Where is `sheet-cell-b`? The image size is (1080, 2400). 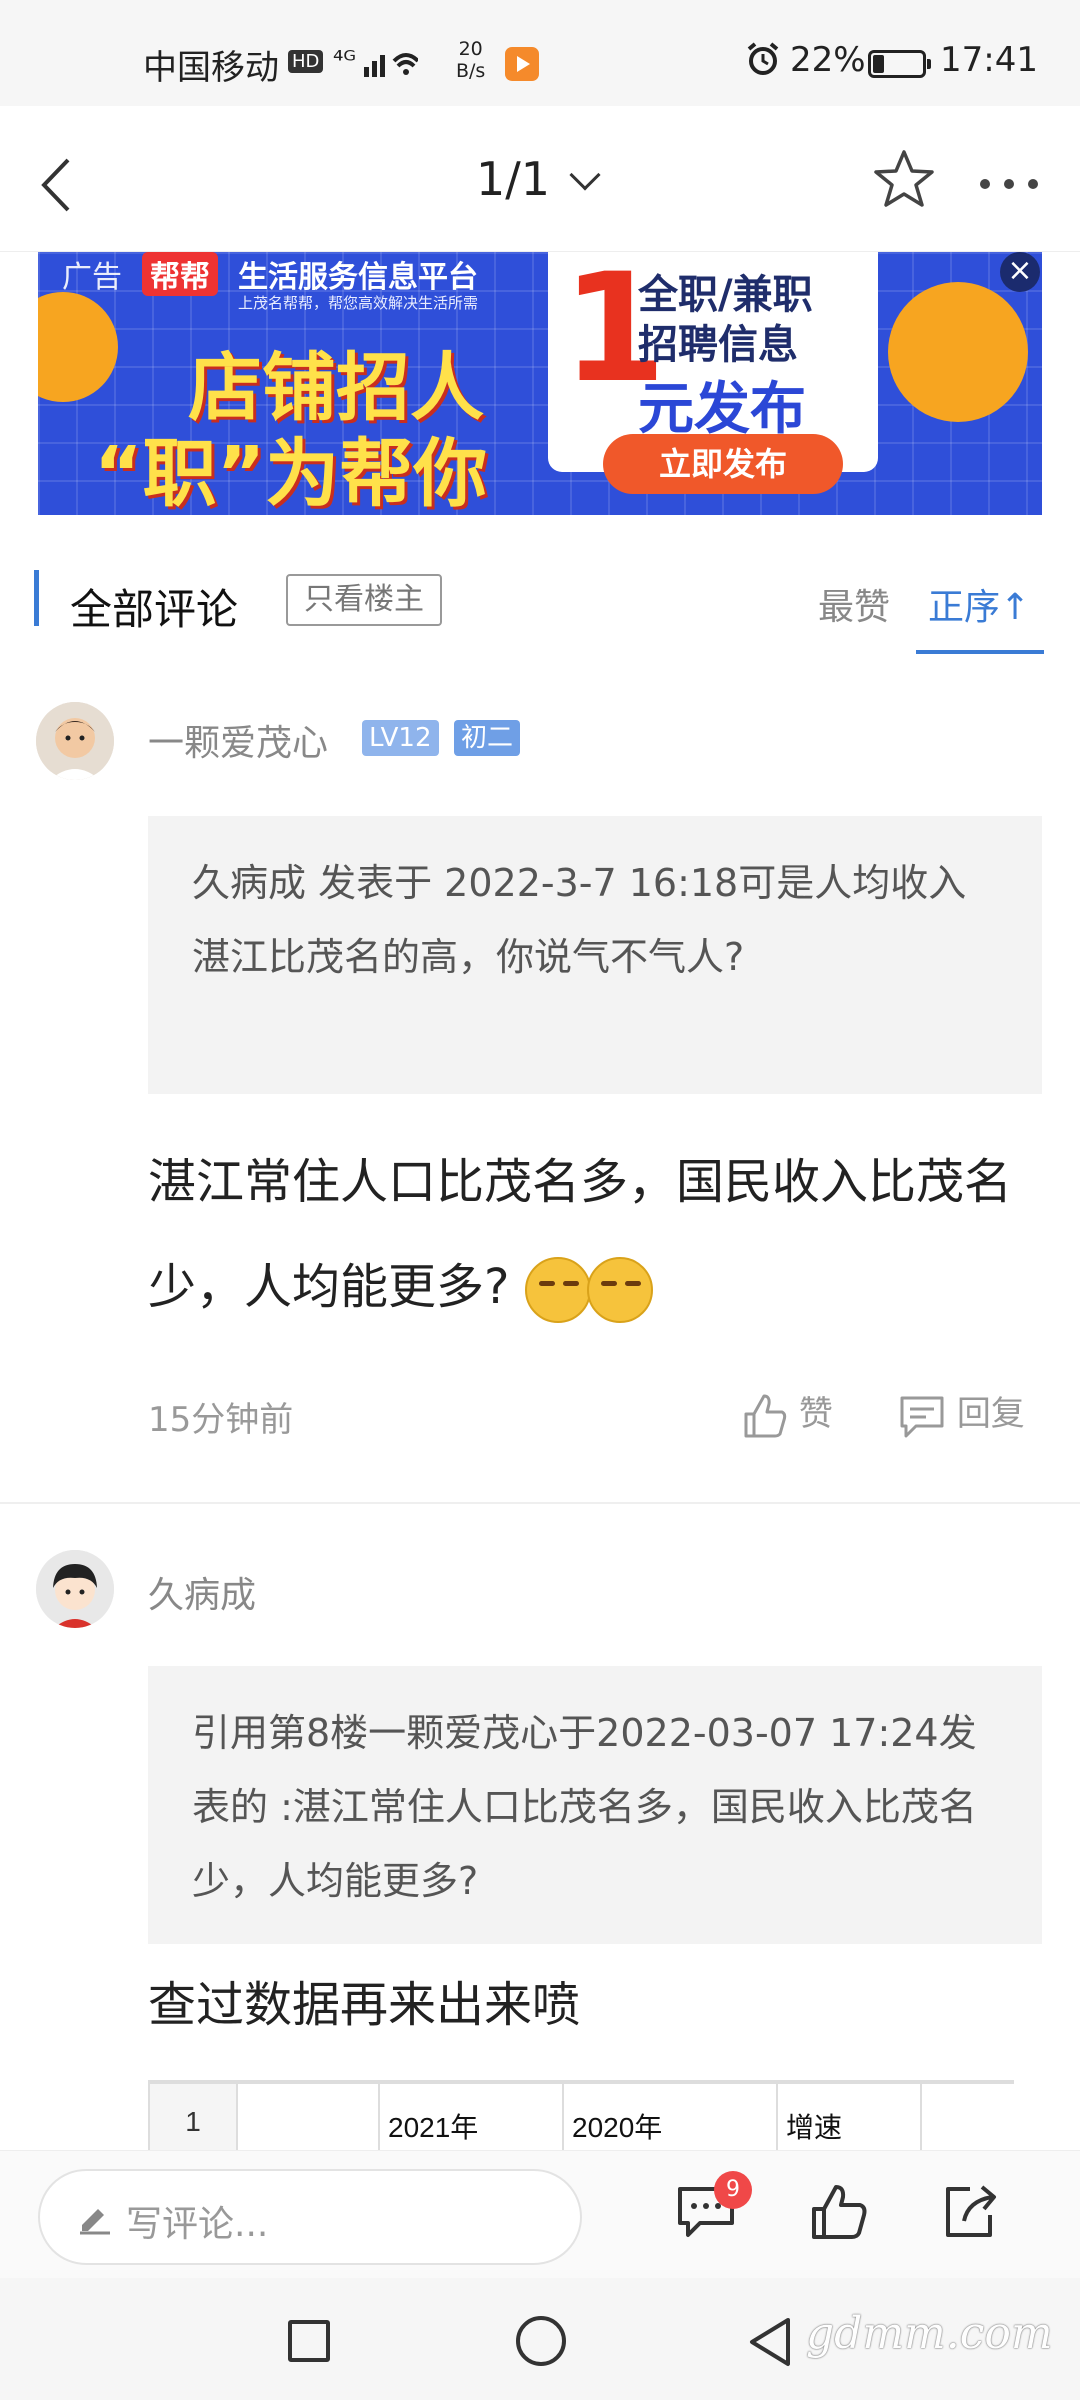
sheet-cell-b is located at coordinates (307, 2117).